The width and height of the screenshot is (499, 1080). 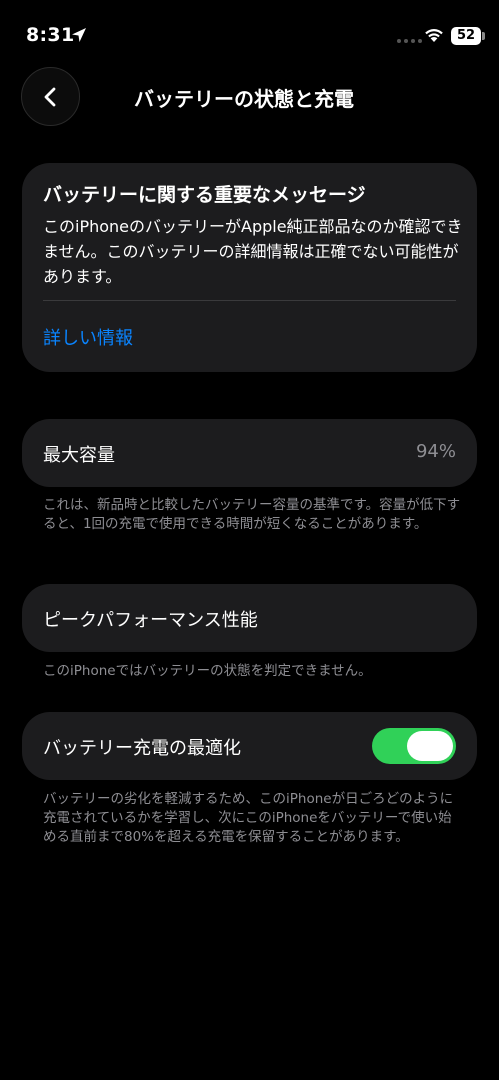 What do you see at coordinates (430, 746) in the screenshot?
I see `toggle-knob` at bounding box center [430, 746].